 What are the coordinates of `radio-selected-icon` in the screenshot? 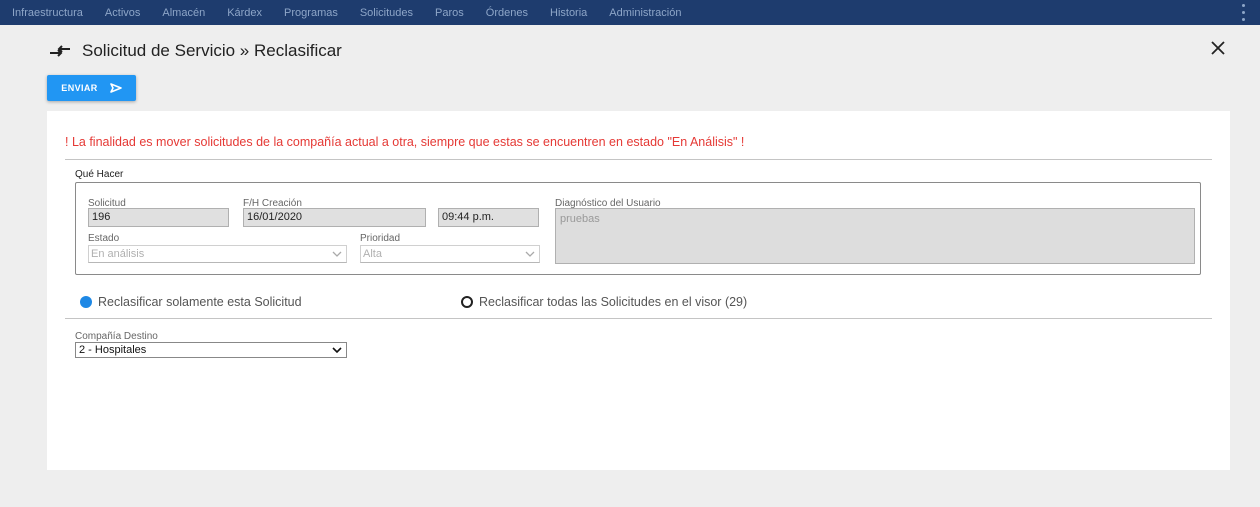 It's located at (86, 302).